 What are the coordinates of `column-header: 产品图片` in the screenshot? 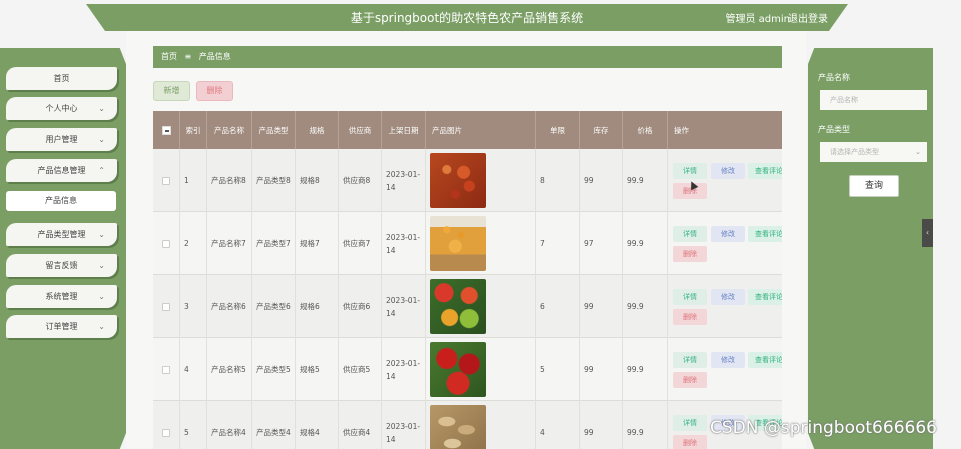 It's located at (481, 130).